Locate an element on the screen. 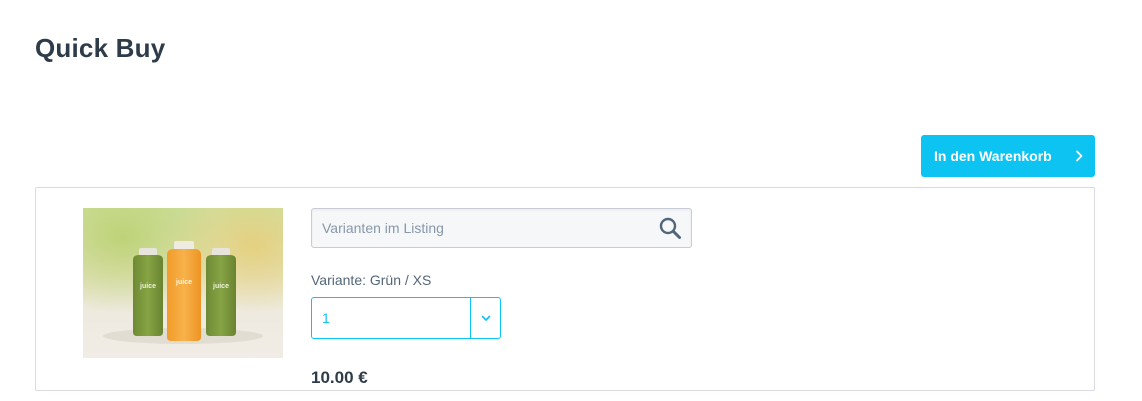  bottle-label-middle: juice is located at coordinates (183, 282).